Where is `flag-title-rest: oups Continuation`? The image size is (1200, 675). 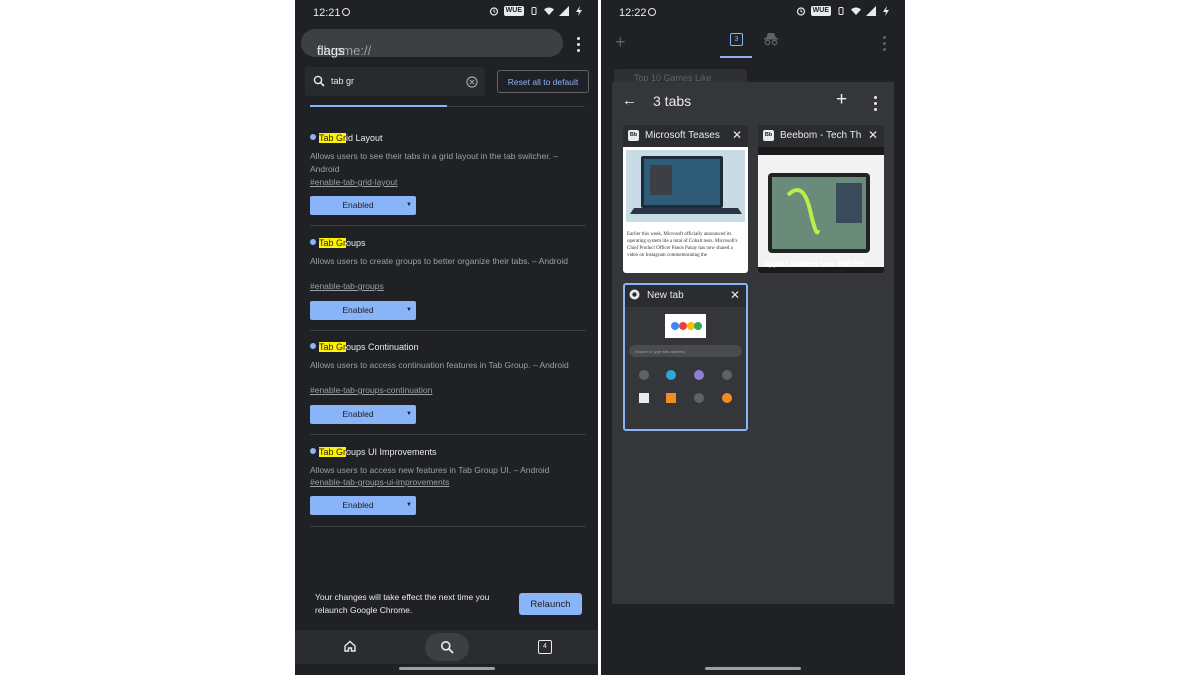
flag-title-rest: oups Continuation is located at coordinates (382, 347).